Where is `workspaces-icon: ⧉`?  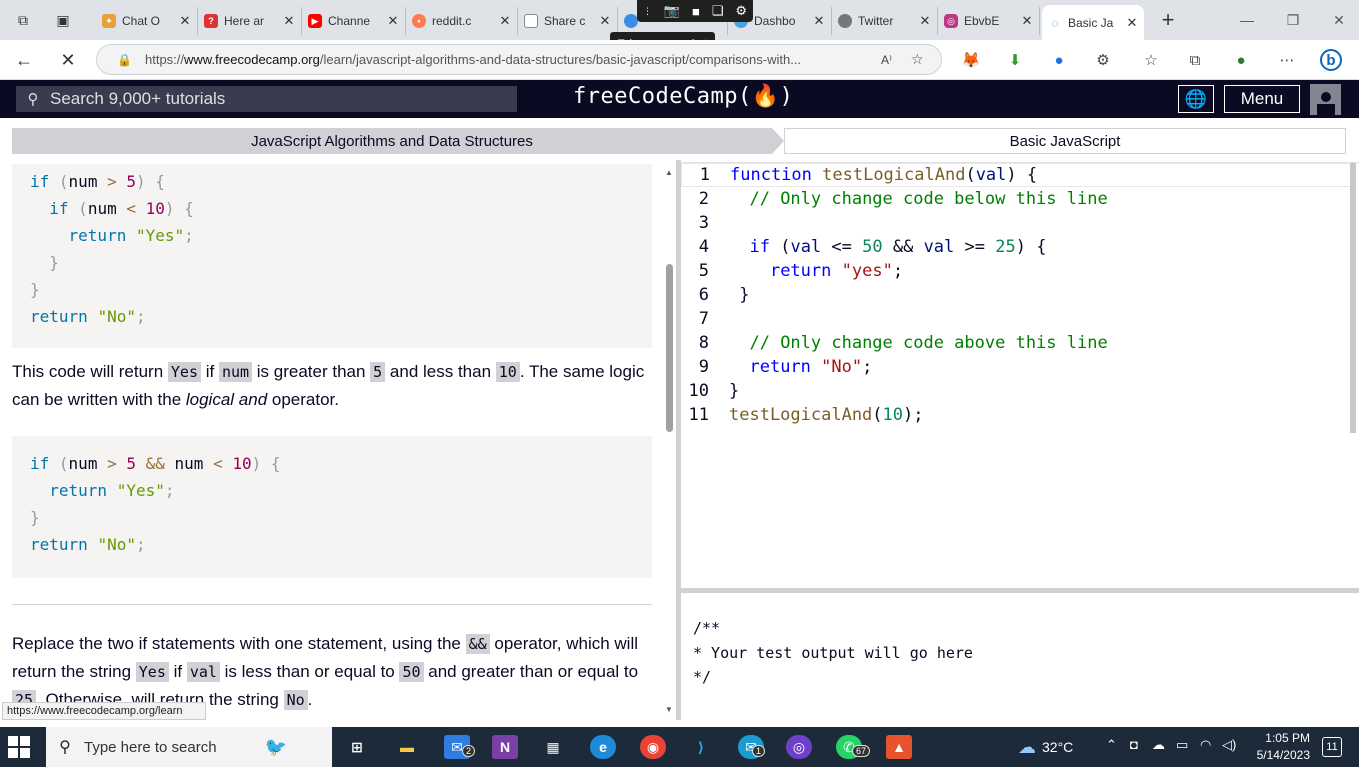 workspaces-icon: ⧉ is located at coordinates (23, 20).